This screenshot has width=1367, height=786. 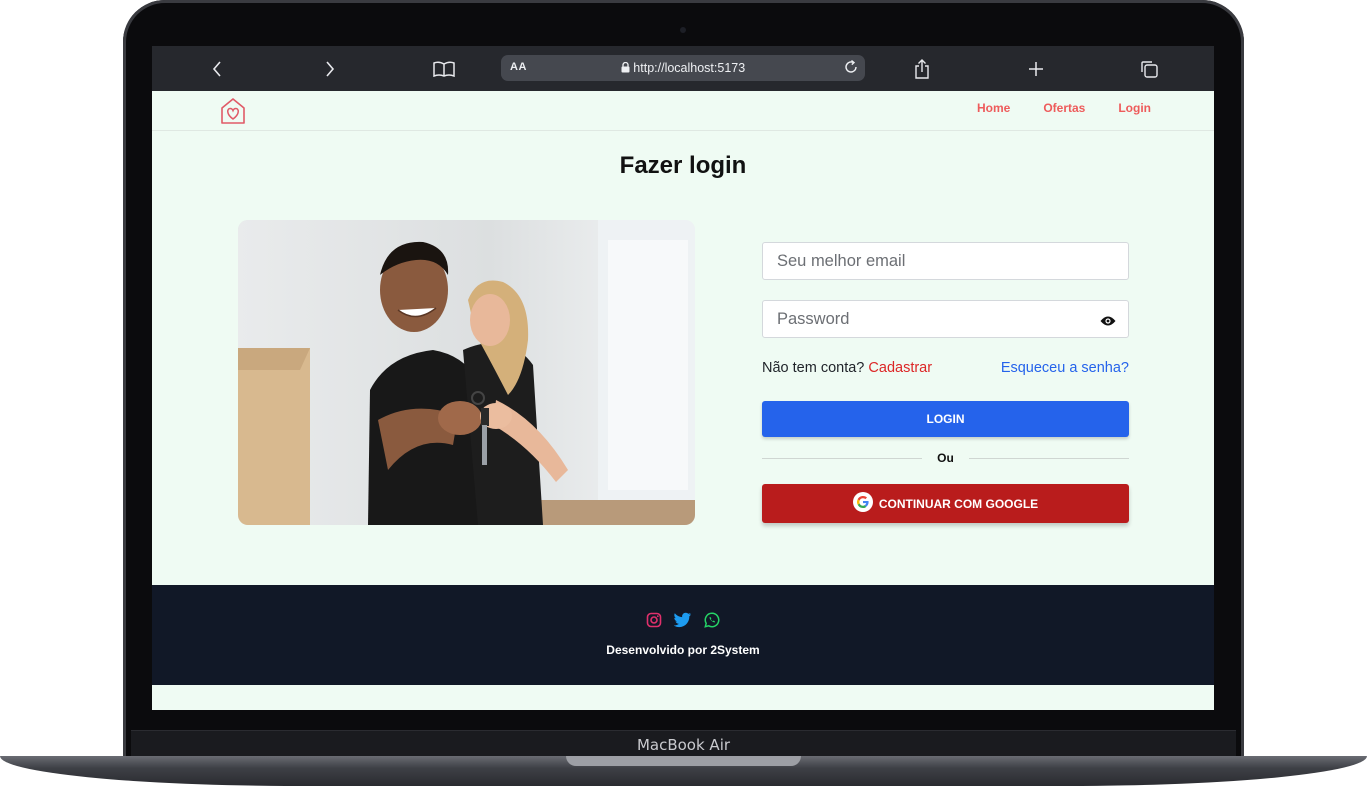 I want to click on password-placeholder: Password, so click(x=813, y=318).